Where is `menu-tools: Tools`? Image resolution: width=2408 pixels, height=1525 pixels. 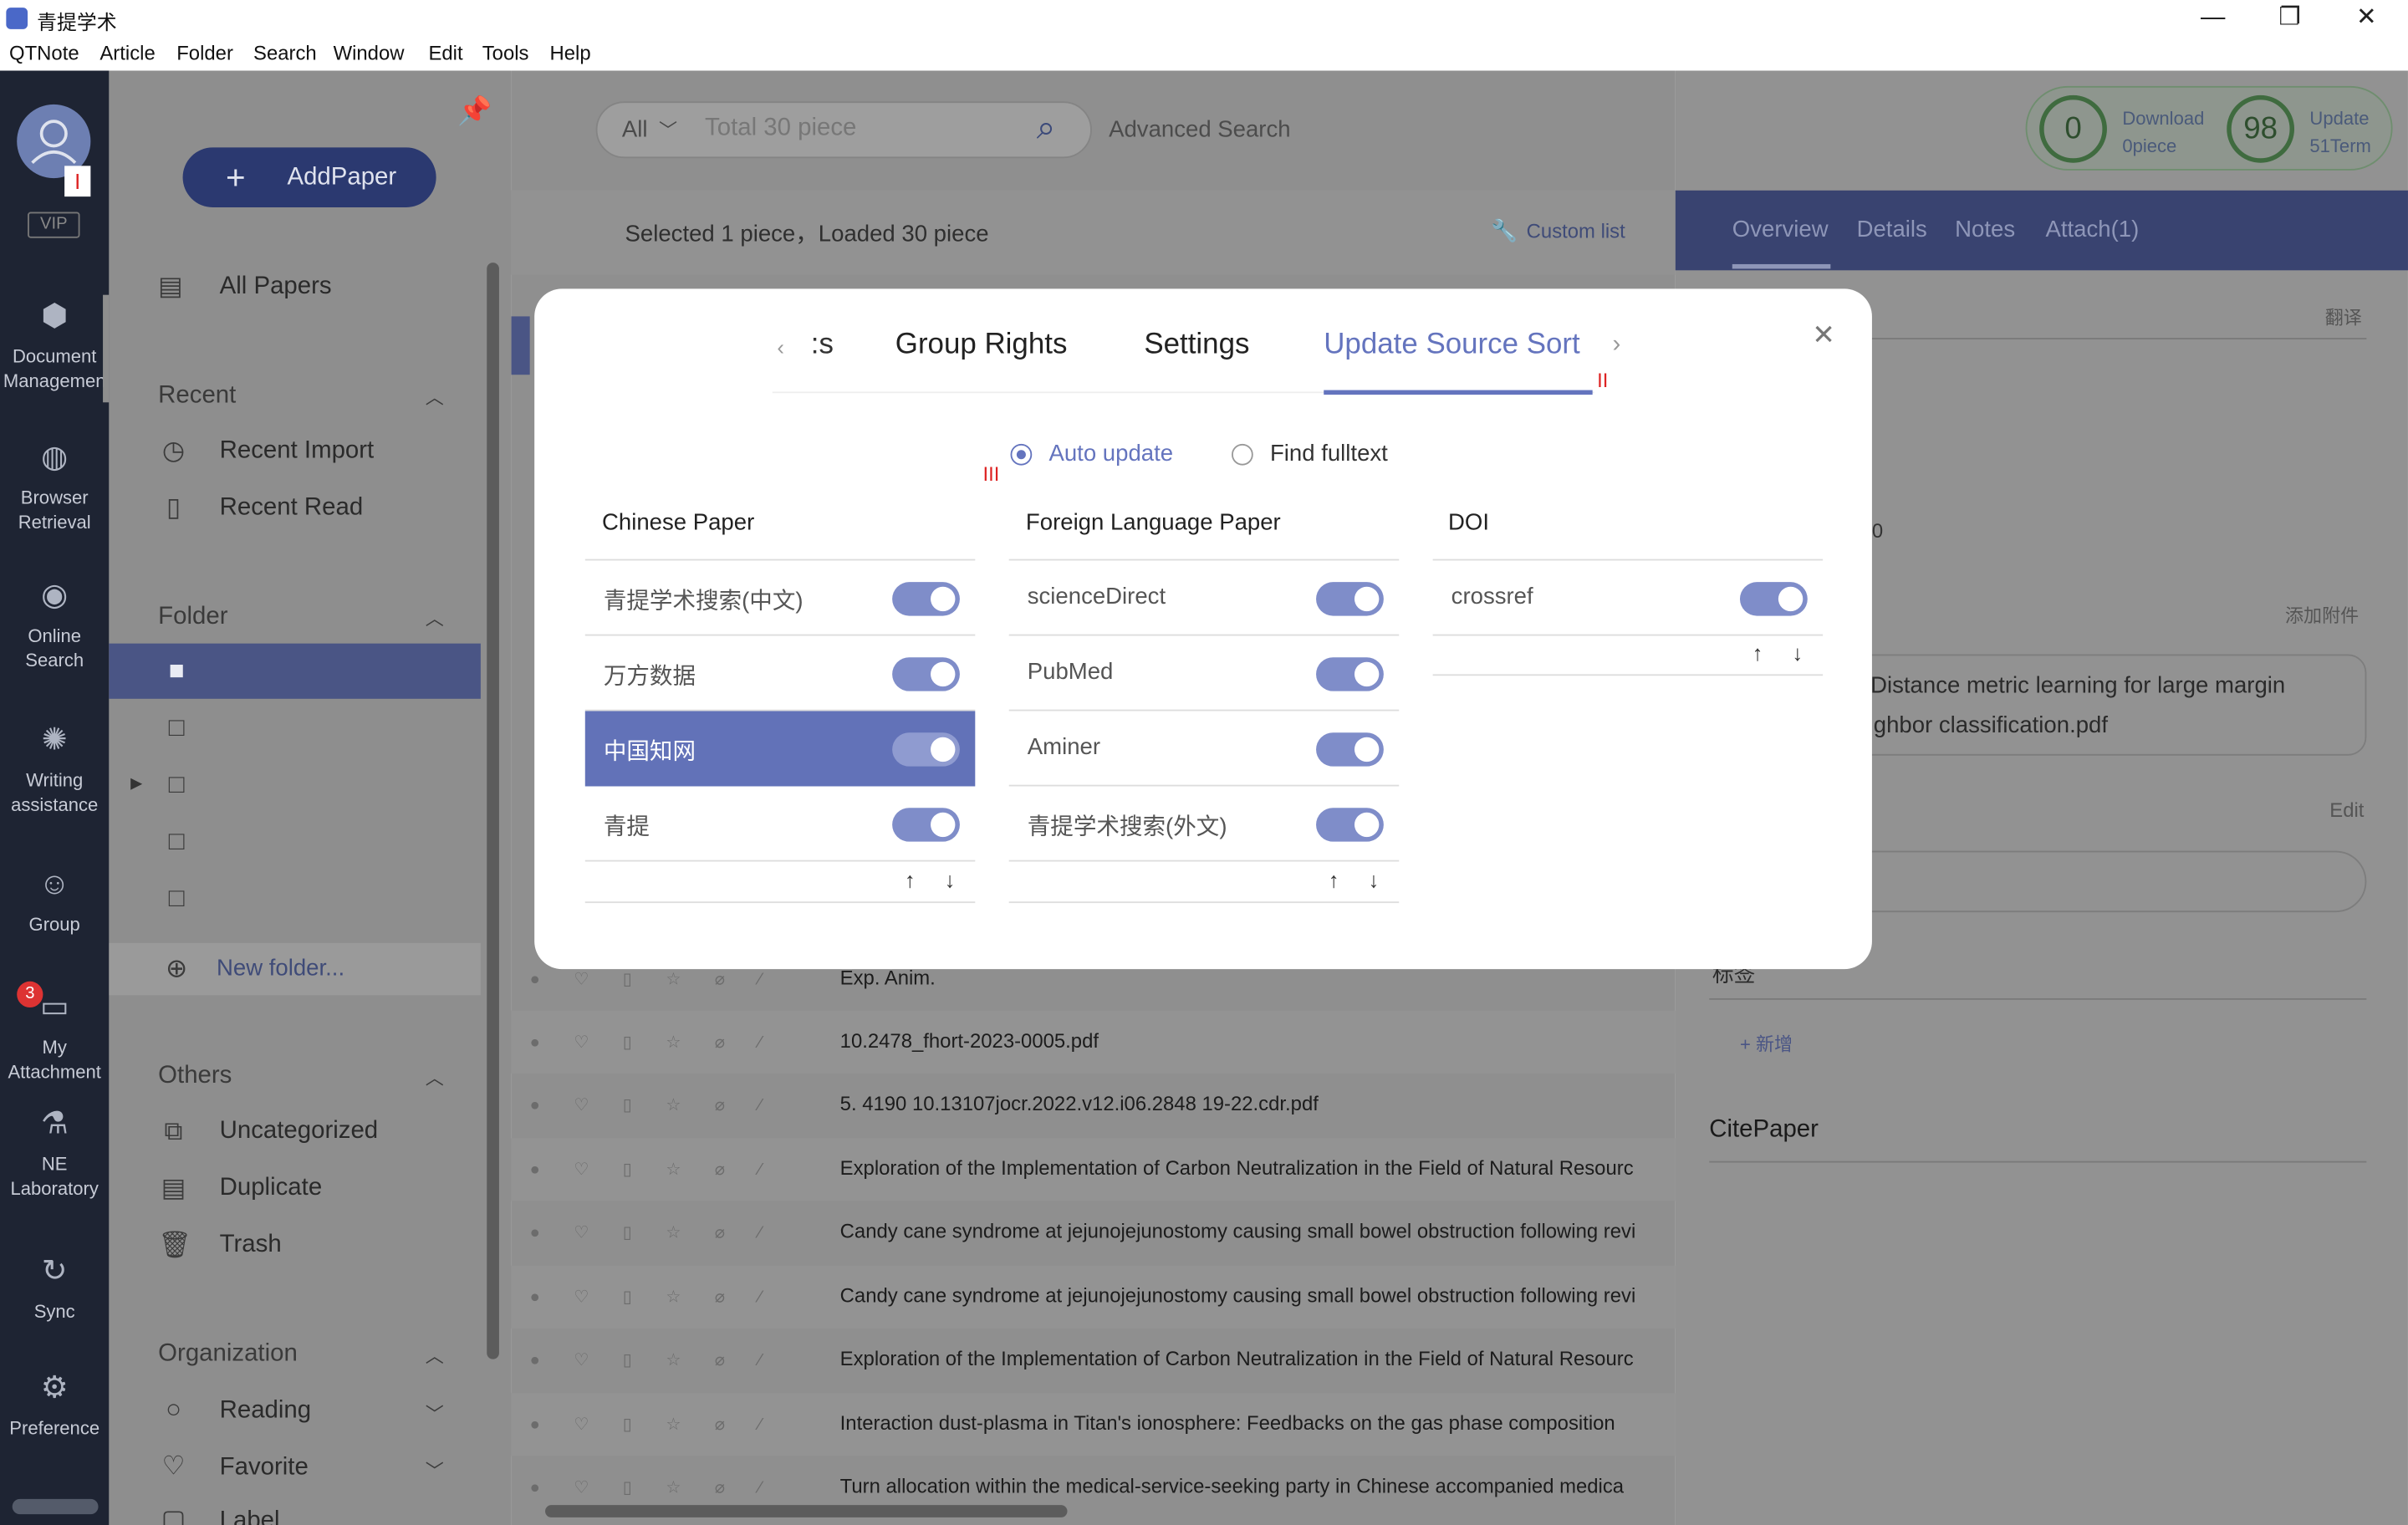
menu-tools: Tools is located at coordinates (505, 53).